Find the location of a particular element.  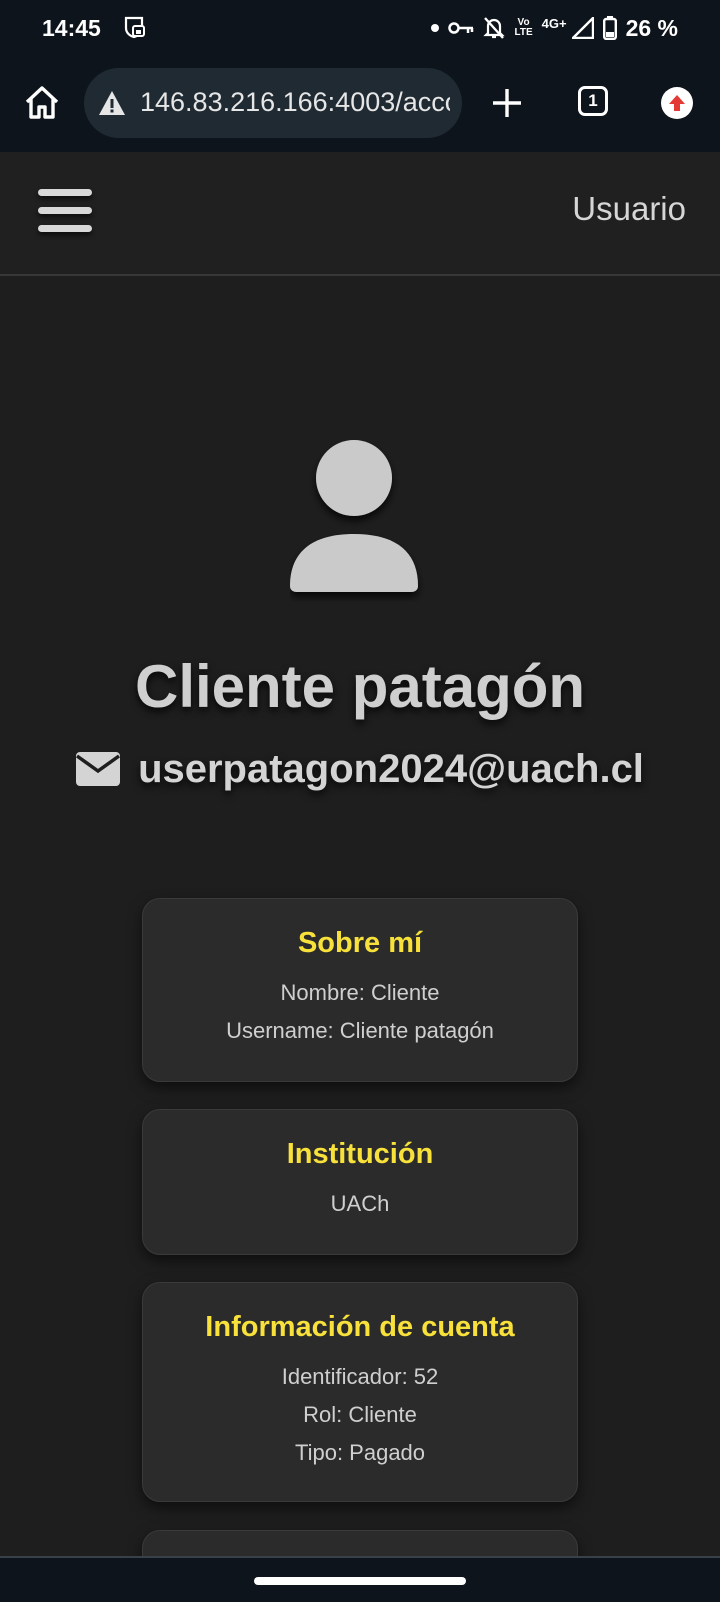

card-title: Institución is located at coordinates (360, 1154).